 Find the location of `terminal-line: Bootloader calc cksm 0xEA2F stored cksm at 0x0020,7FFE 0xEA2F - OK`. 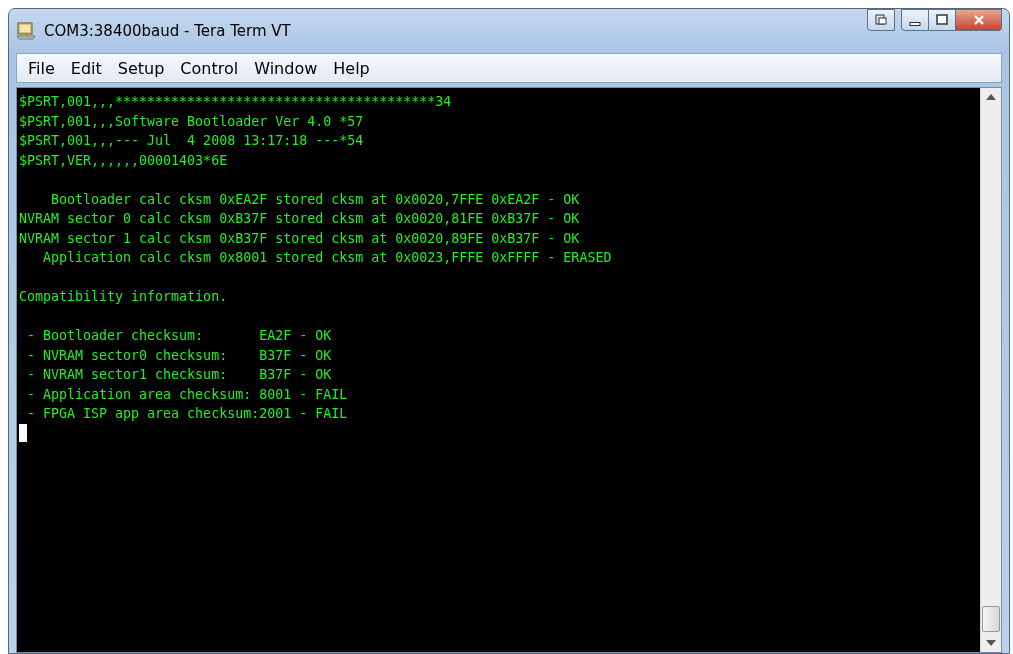

terminal-line: Bootloader calc cksm 0xEA2F stored cksm at 0x0020,7FFE 0xEA2F - OK is located at coordinates (315, 199).